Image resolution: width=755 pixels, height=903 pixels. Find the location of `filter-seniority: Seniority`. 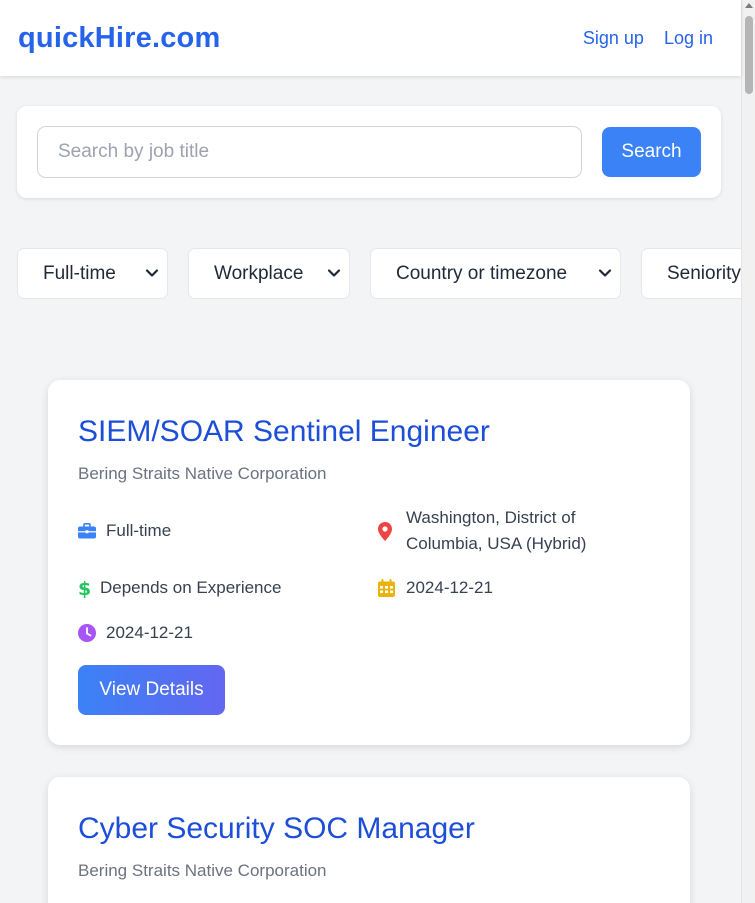

filter-seniority: Seniority is located at coordinates (691, 273).